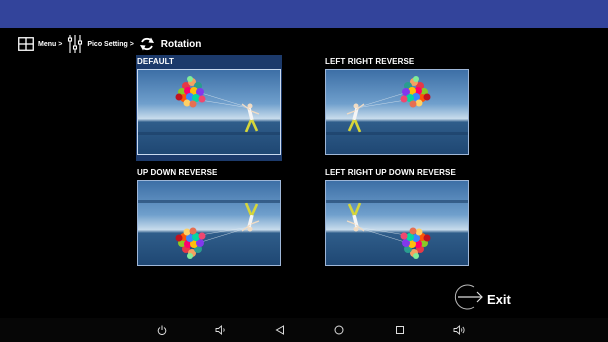 This screenshot has width=608, height=342. What do you see at coordinates (400, 330) in the screenshot?
I see `recents-icon` at bounding box center [400, 330].